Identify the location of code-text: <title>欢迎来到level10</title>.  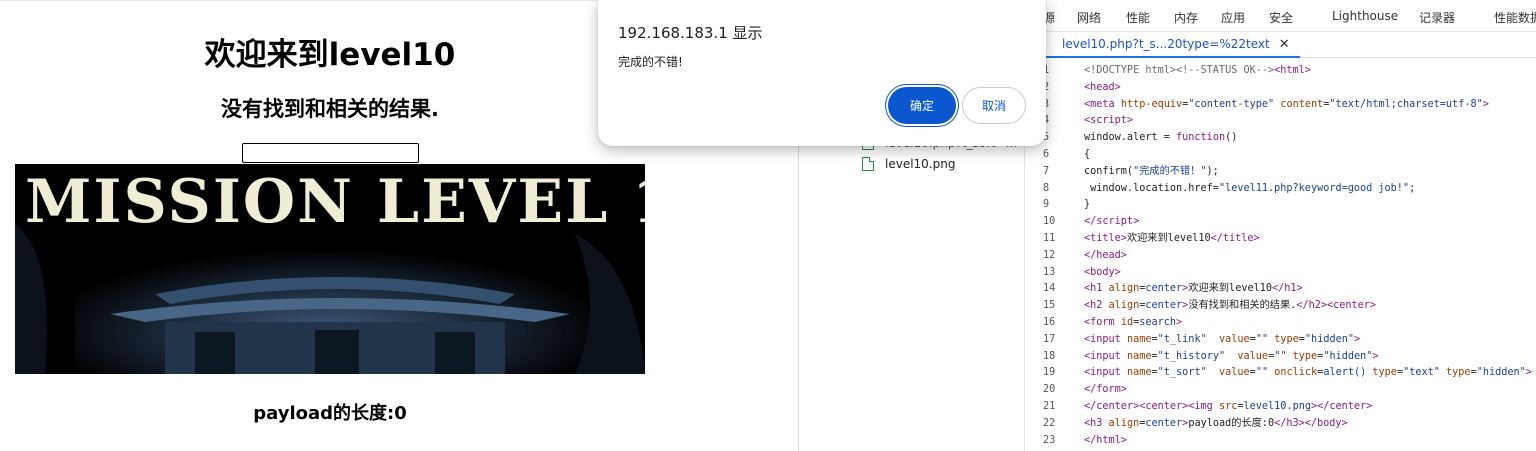
(1172, 238).